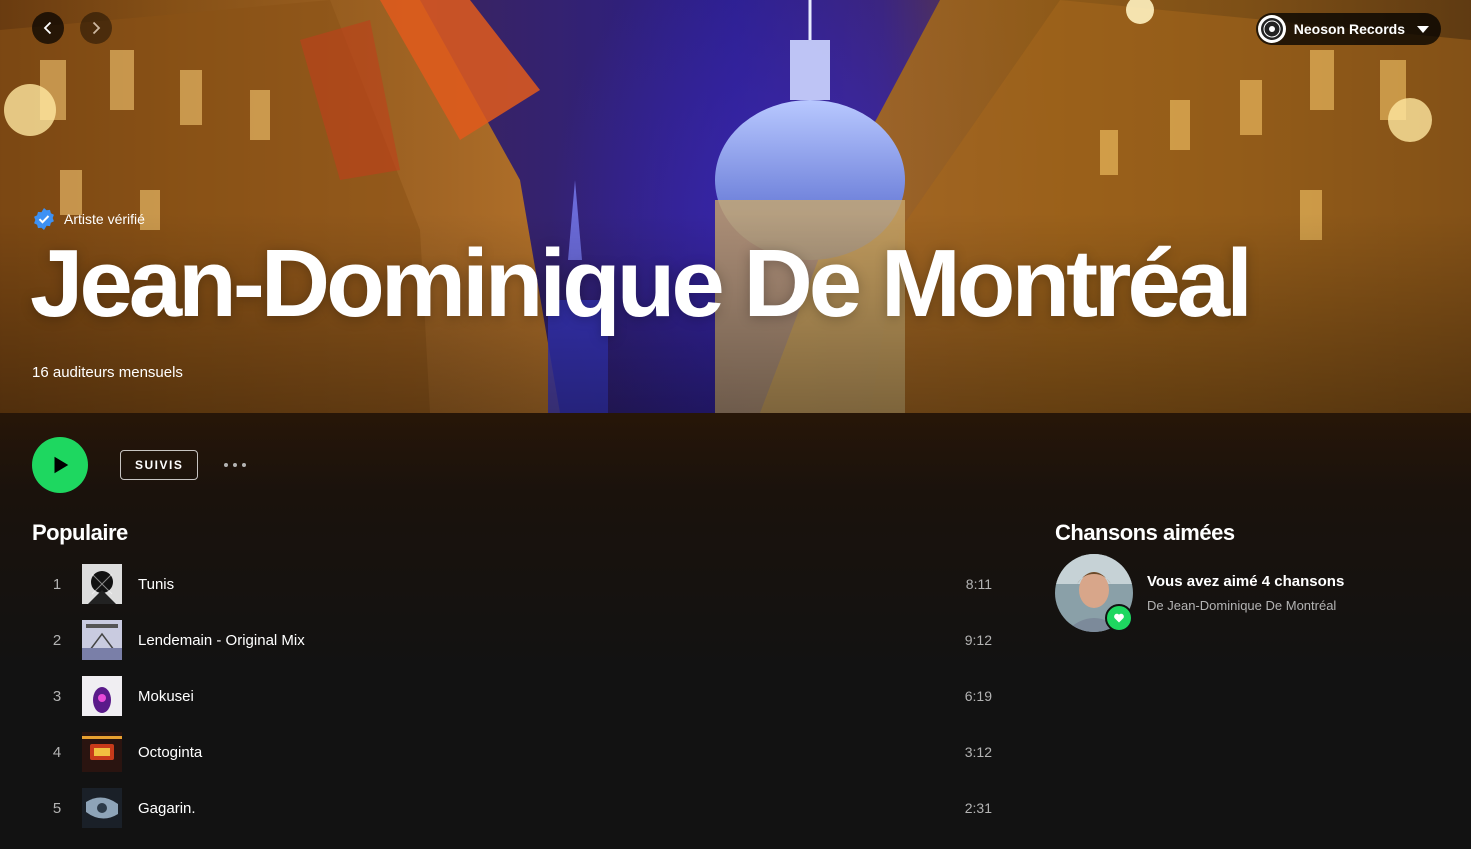  I want to click on track-number: 4, so click(57, 752).